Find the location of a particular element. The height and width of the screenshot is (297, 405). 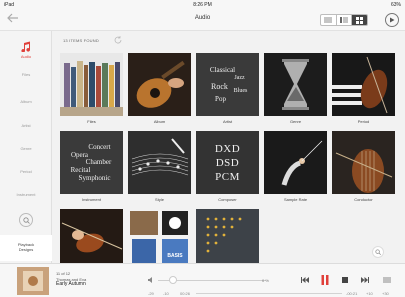

sidebar-item-genre: Genre is located at coordinates (26, 148).